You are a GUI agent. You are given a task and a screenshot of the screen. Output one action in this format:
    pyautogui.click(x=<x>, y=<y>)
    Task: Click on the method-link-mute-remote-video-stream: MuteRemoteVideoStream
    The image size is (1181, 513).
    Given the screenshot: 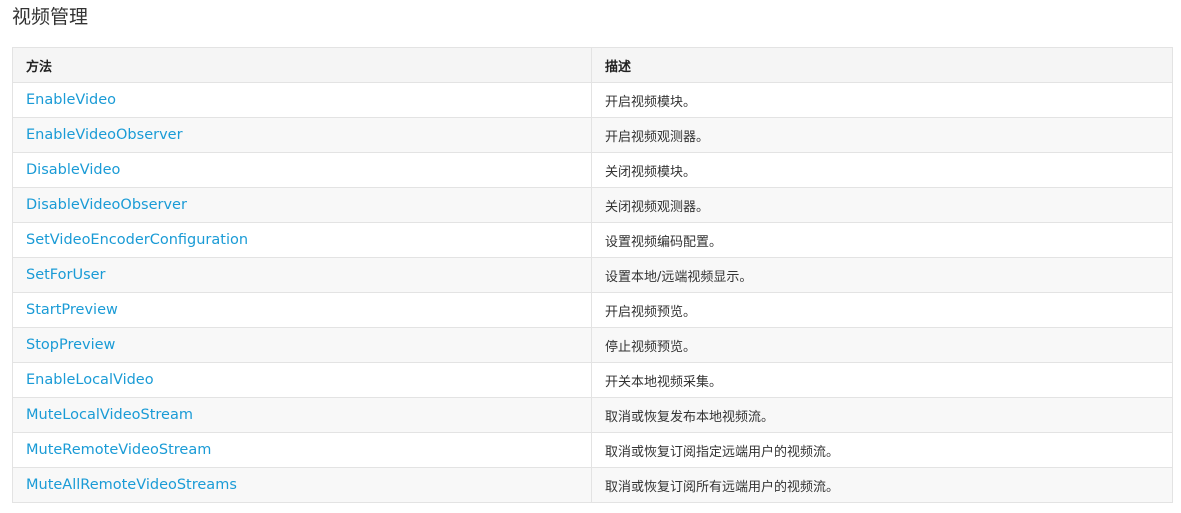 What is the action you would take?
    pyautogui.click(x=118, y=450)
    